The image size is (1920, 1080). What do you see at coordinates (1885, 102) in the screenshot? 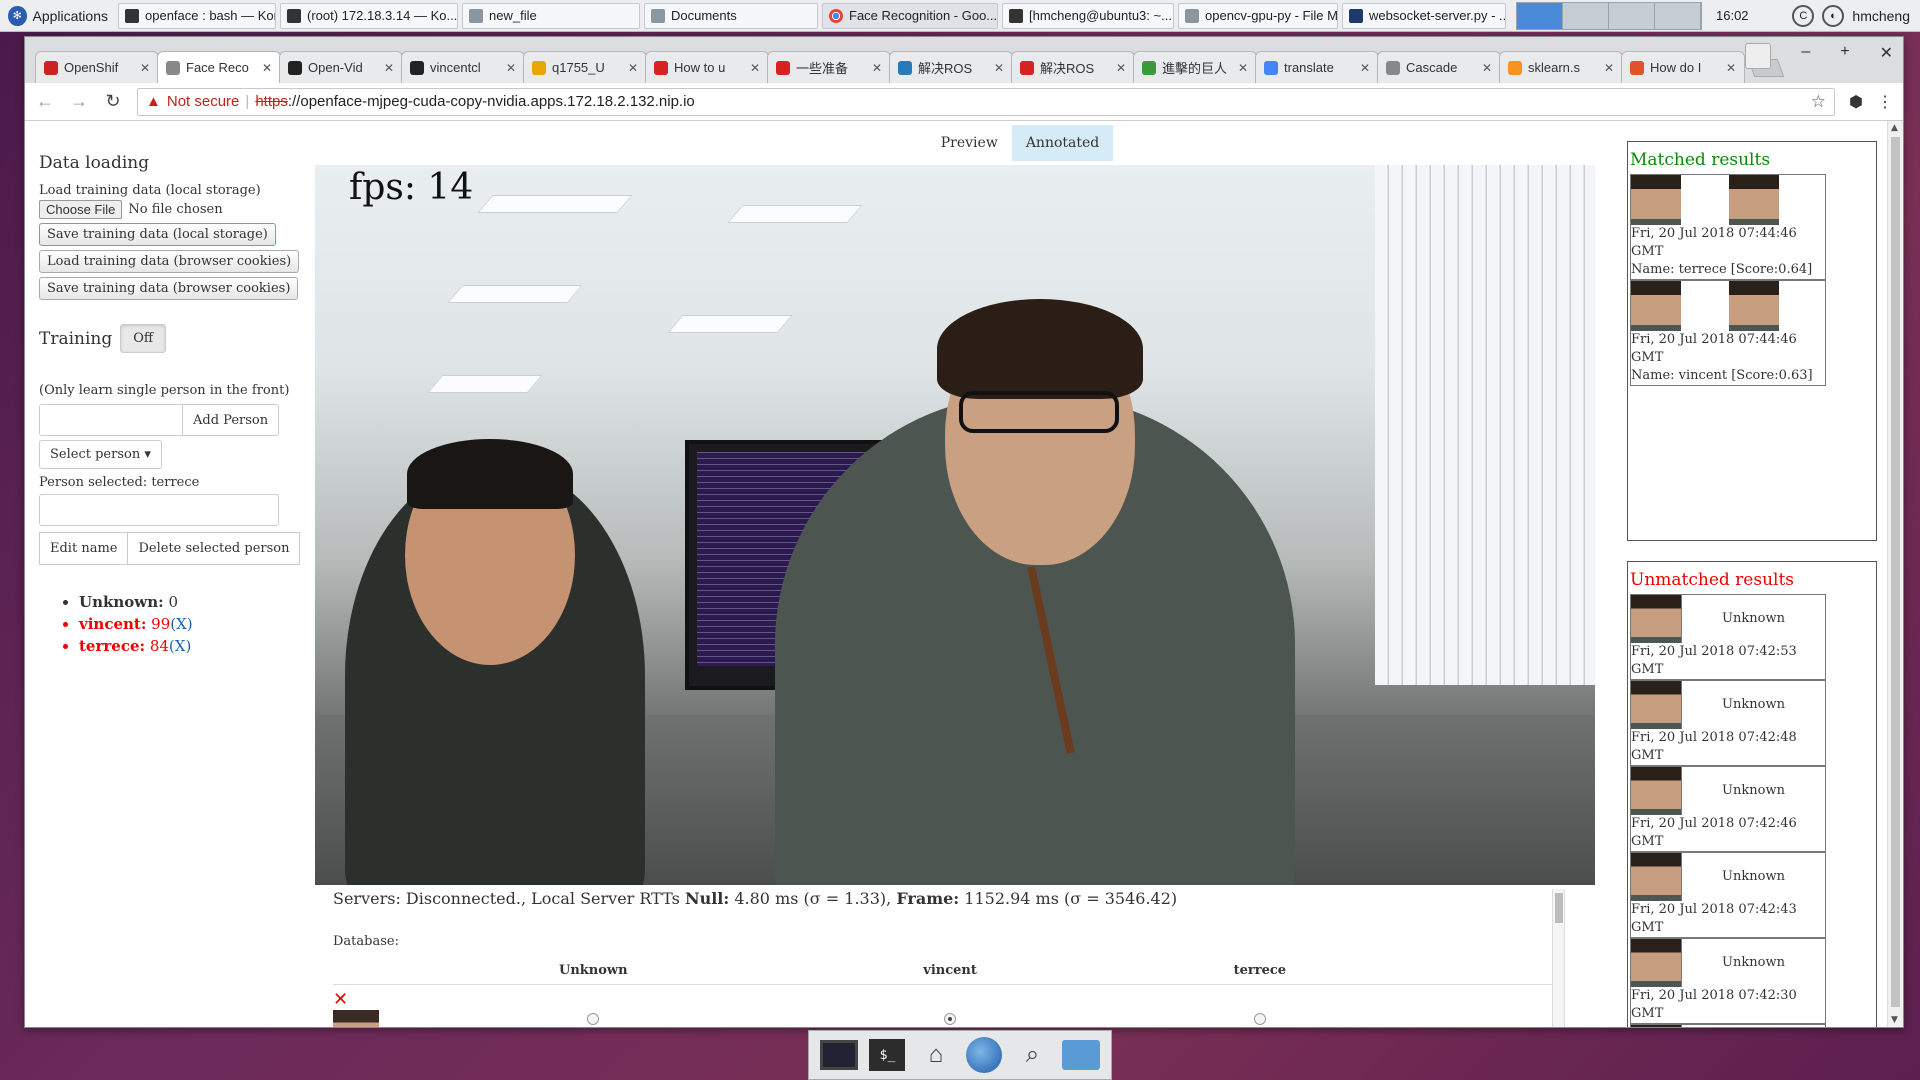
I see `menu-kebab-icon: ⋮` at bounding box center [1885, 102].